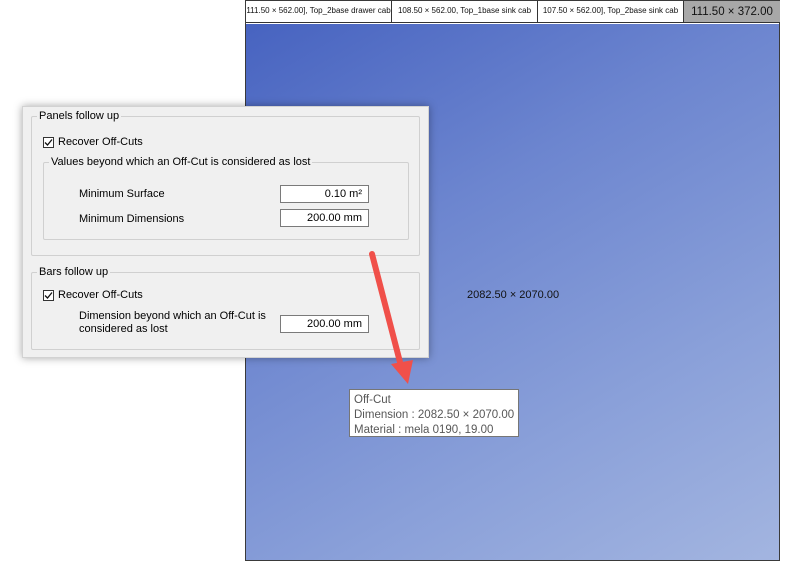 The image size is (792, 574). I want to click on tooltip-dimension: Dimension : 2082.50 × 2070.00, so click(434, 415).